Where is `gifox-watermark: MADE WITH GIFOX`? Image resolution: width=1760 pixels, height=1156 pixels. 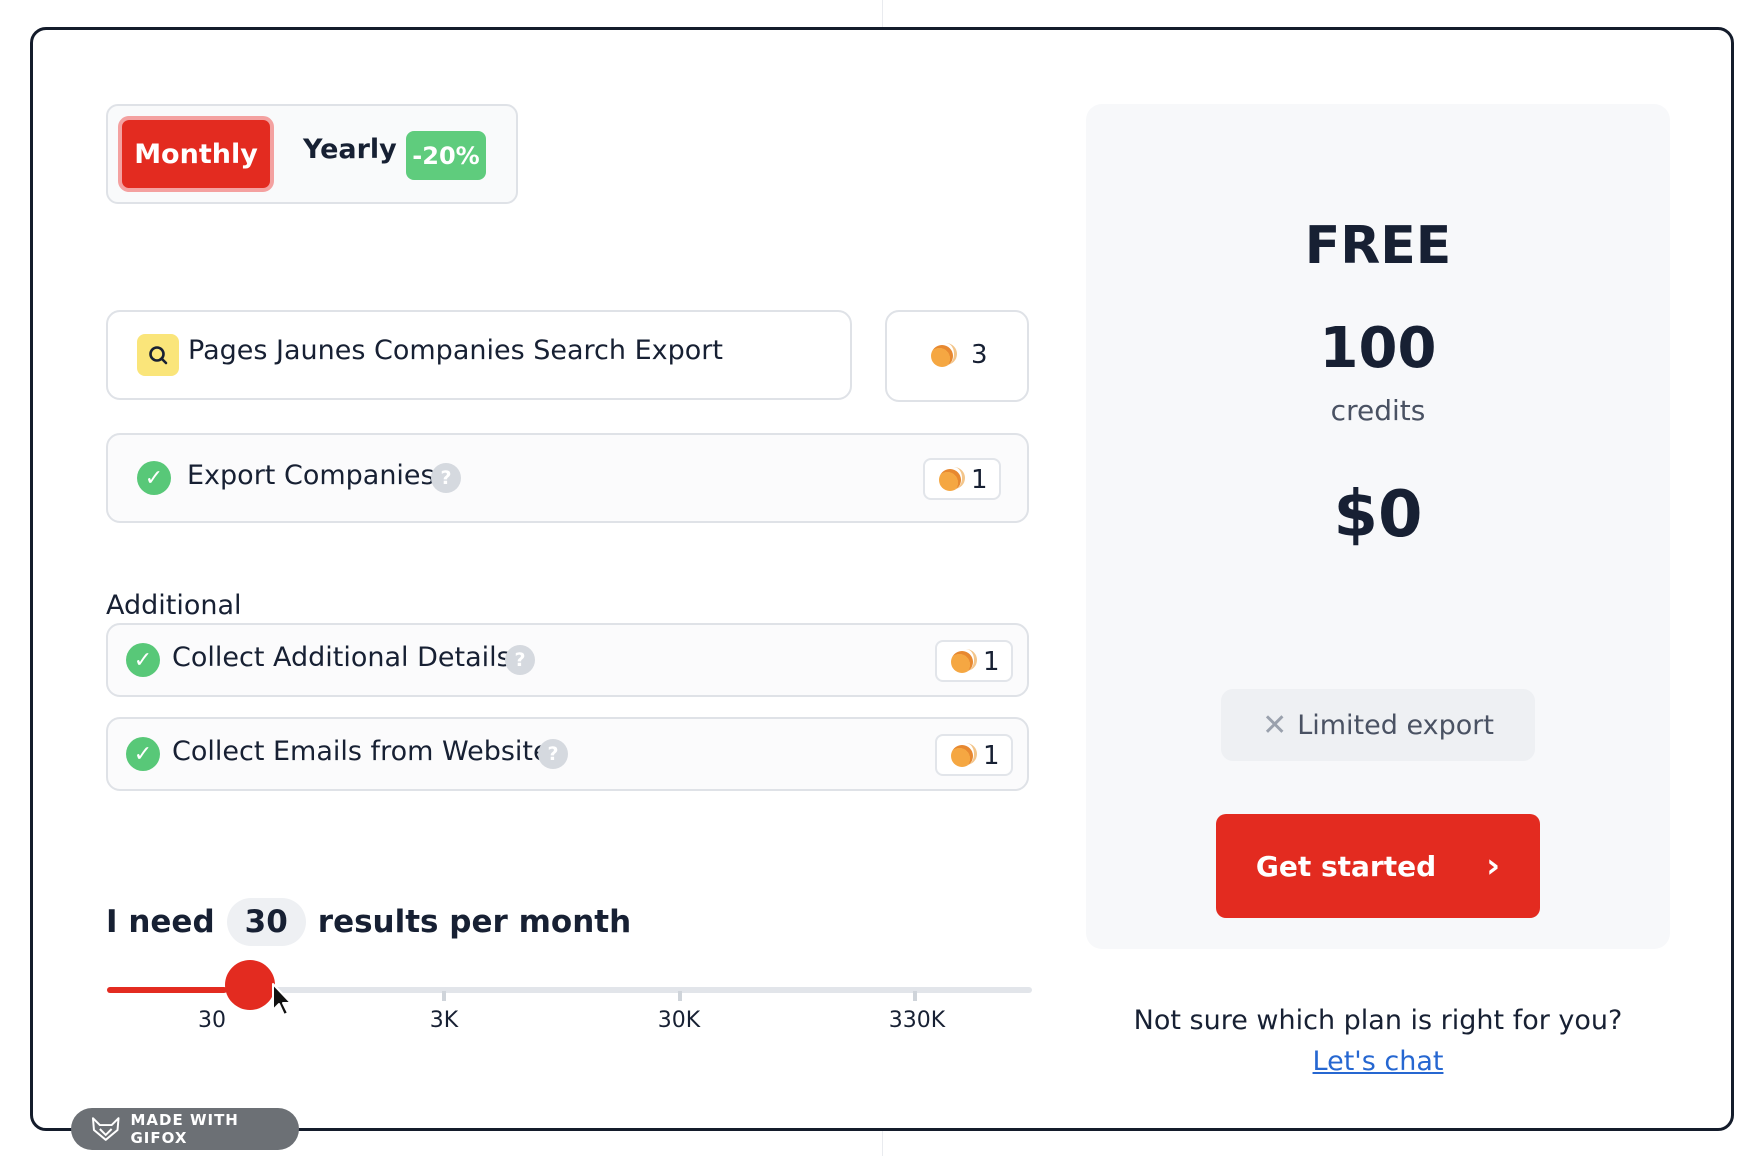
gifox-watermark: MADE WITH GIFOX is located at coordinates (185, 1129).